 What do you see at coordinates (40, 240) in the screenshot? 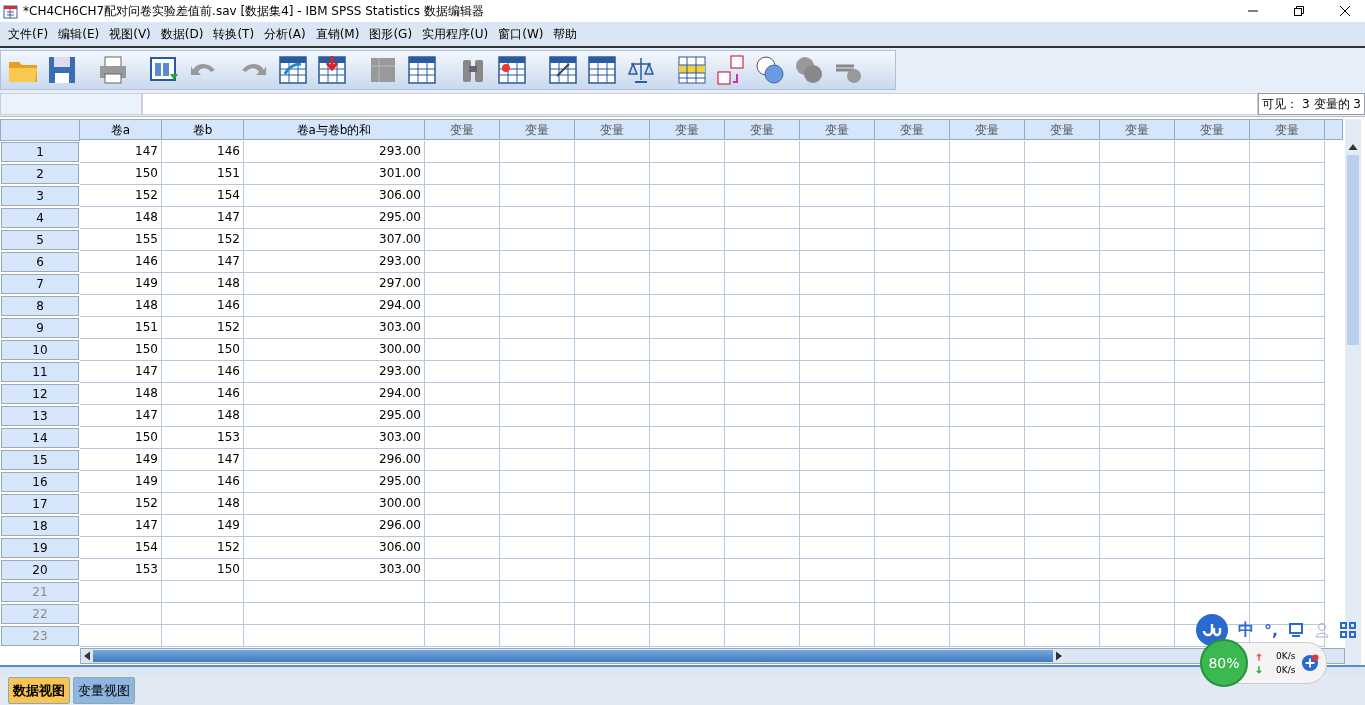
I see `row-number: 5` at bounding box center [40, 240].